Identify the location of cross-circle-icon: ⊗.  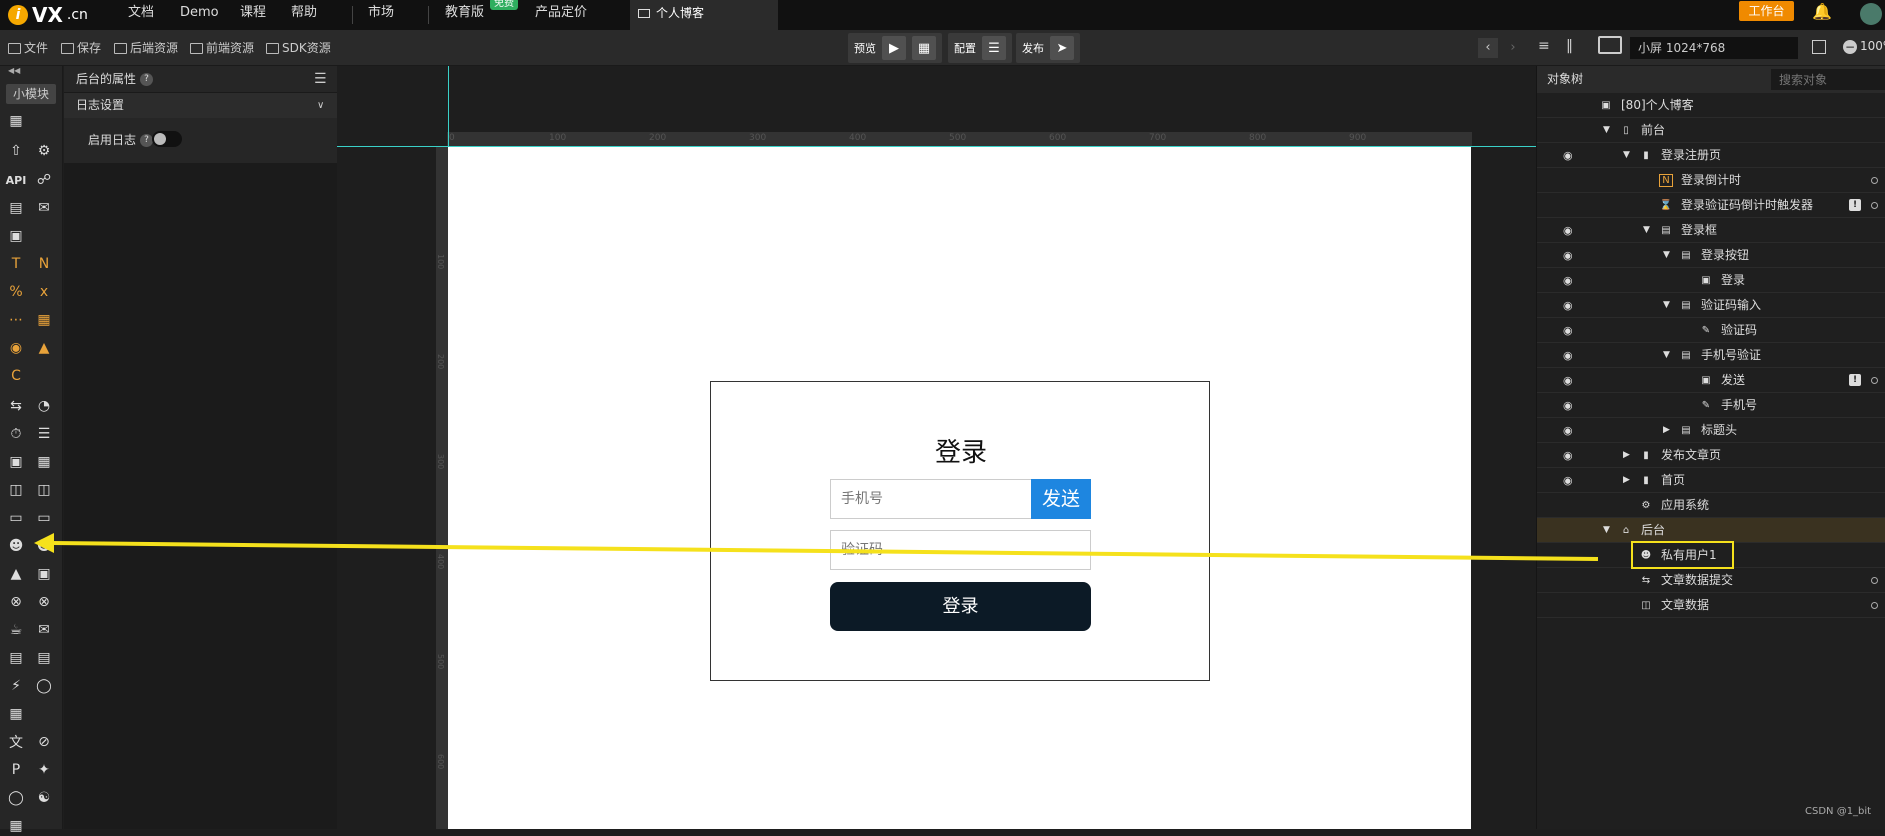
(16, 602).